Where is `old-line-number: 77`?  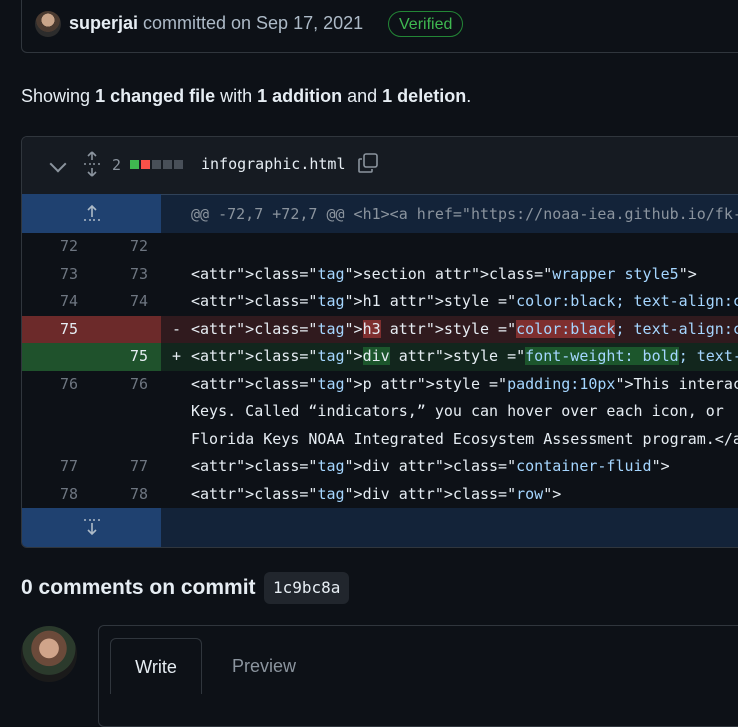
old-line-number: 77 is located at coordinates (50, 466).